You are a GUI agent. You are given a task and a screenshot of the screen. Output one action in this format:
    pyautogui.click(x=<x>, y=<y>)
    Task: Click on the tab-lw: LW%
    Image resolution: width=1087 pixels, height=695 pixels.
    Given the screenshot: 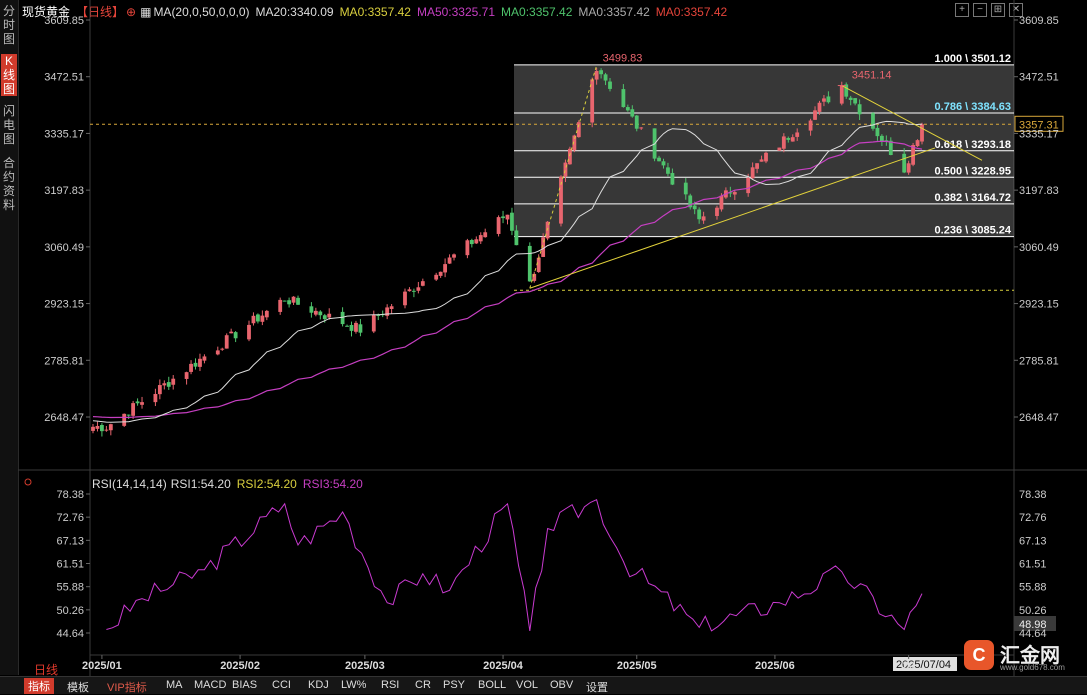 What is the action you would take?
    pyautogui.click(x=353, y=685)
    